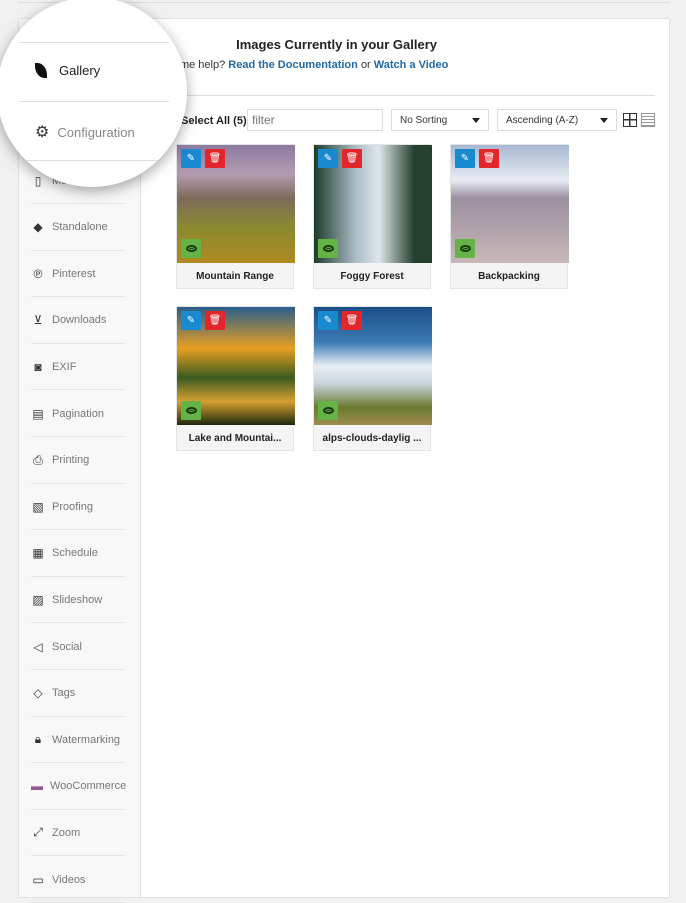 The width and height of the screenshot is (686, 903). Describe the element at coordinates (78, 694) in the screenshot. I see `sidebar-item-tags: ◇ Tags` at that location.